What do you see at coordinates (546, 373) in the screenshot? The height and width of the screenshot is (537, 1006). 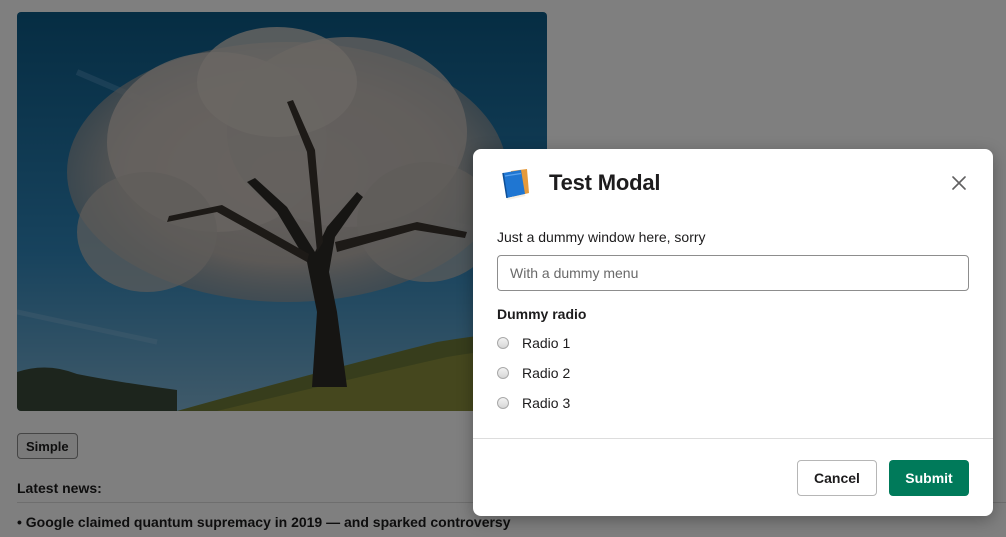 I see `radio-option-label: Radio 2` at bounding box center [546, 373].